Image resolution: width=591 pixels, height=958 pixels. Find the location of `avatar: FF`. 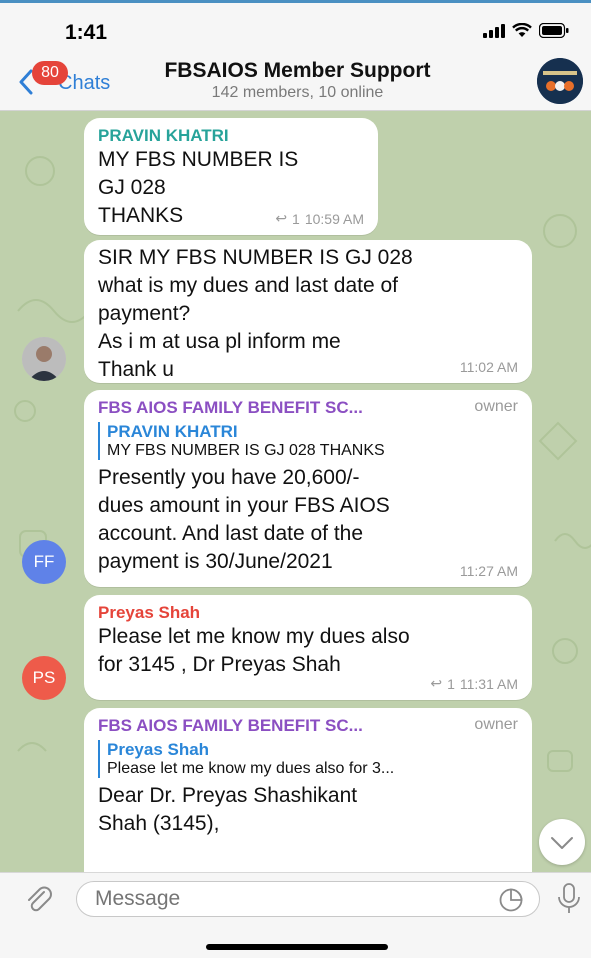

avatar: FF is located at coordinates (44, 562).